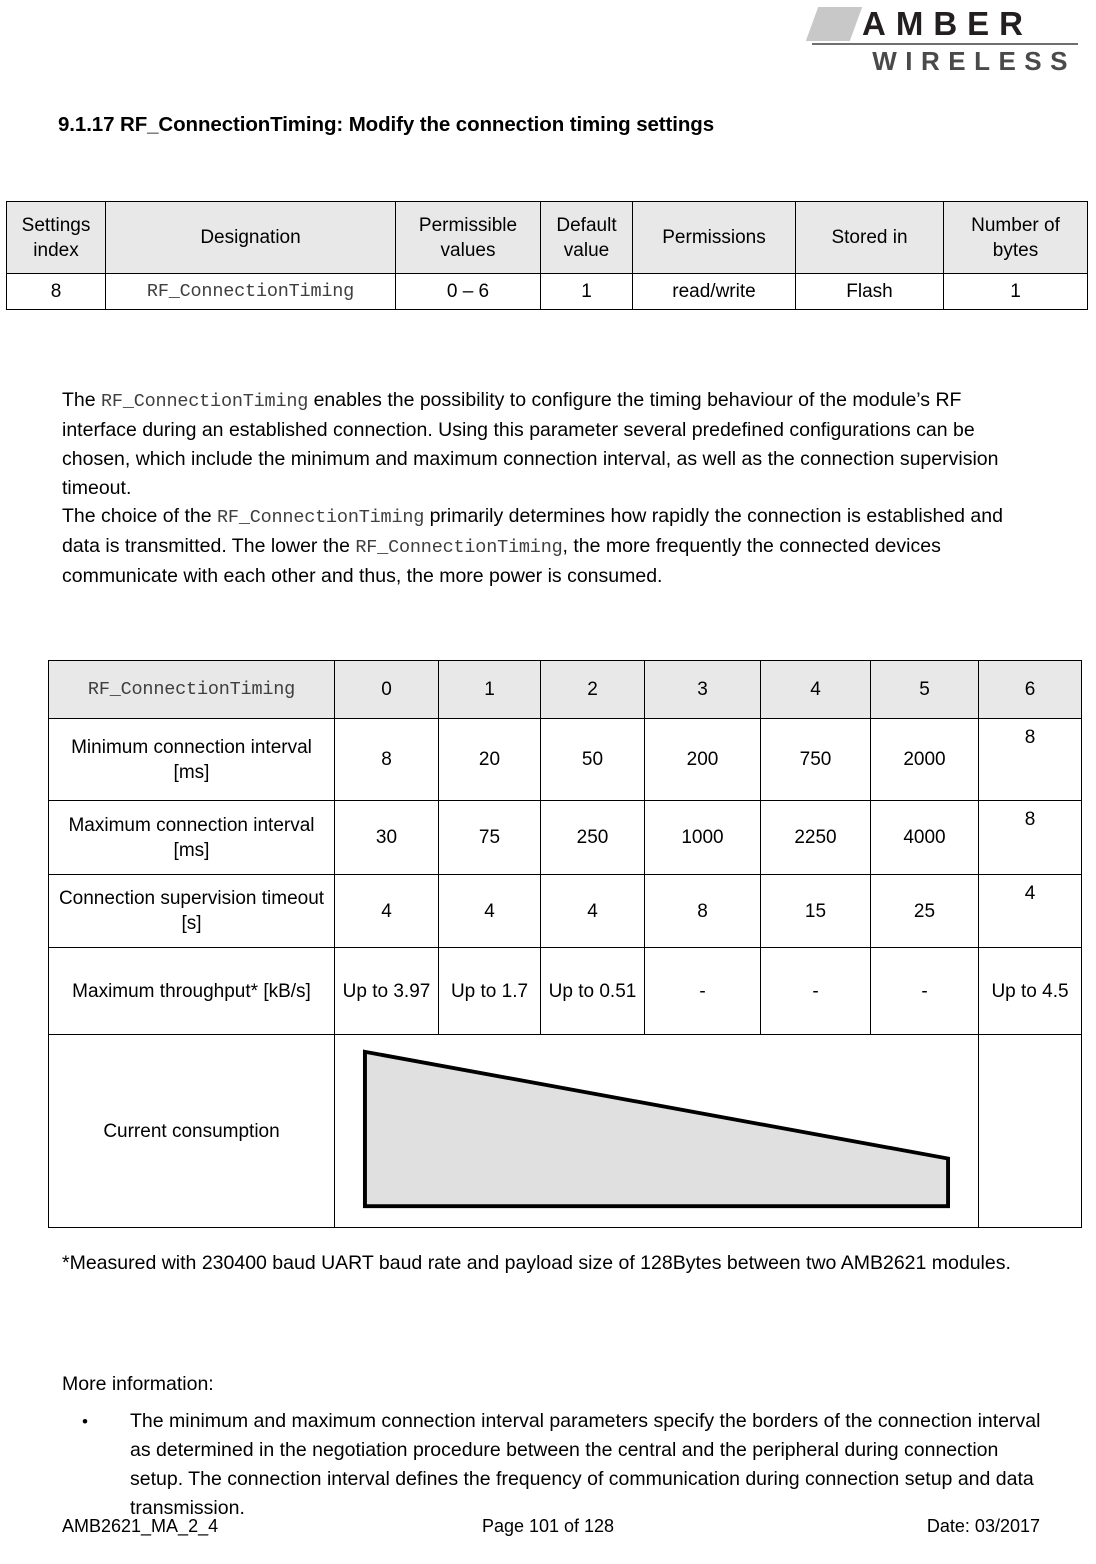  I want to click on footer-date: Date: 03/2017, so click(983, 1526).